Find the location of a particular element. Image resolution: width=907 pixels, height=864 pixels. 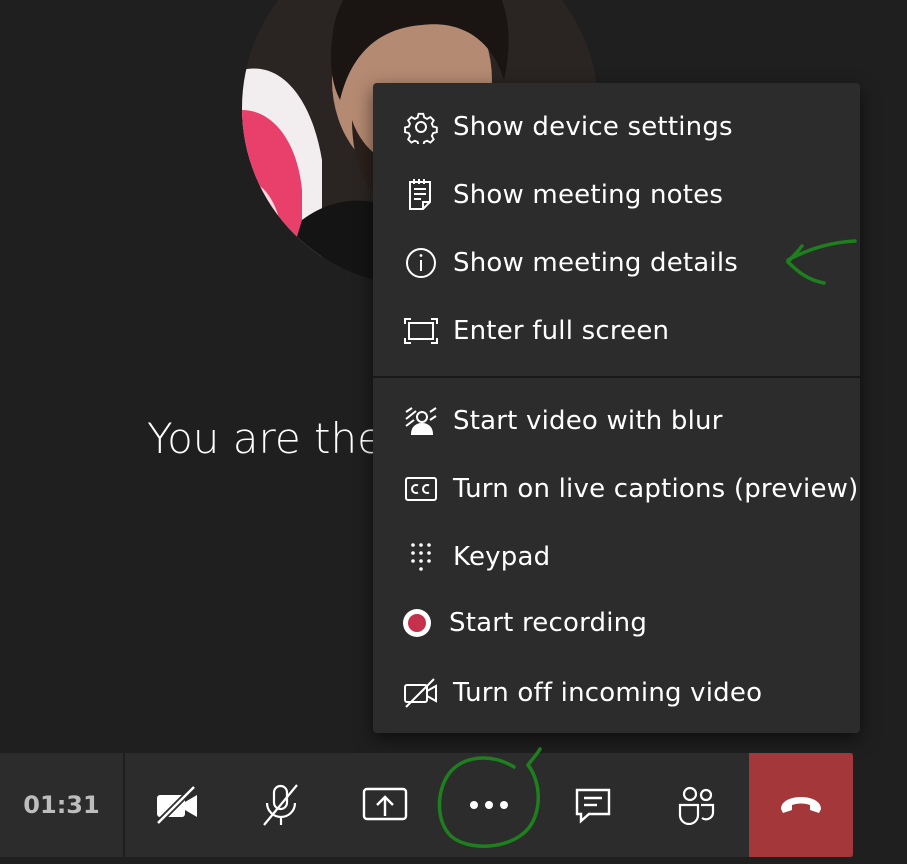

menu-item-keypad: Keypad is located at coordinates (616, 557).